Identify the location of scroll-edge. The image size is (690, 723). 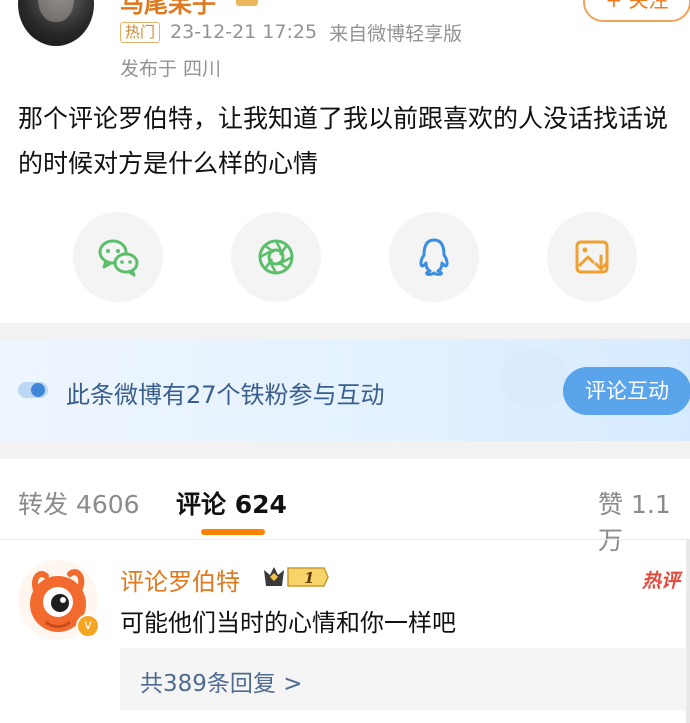
(688, 631).